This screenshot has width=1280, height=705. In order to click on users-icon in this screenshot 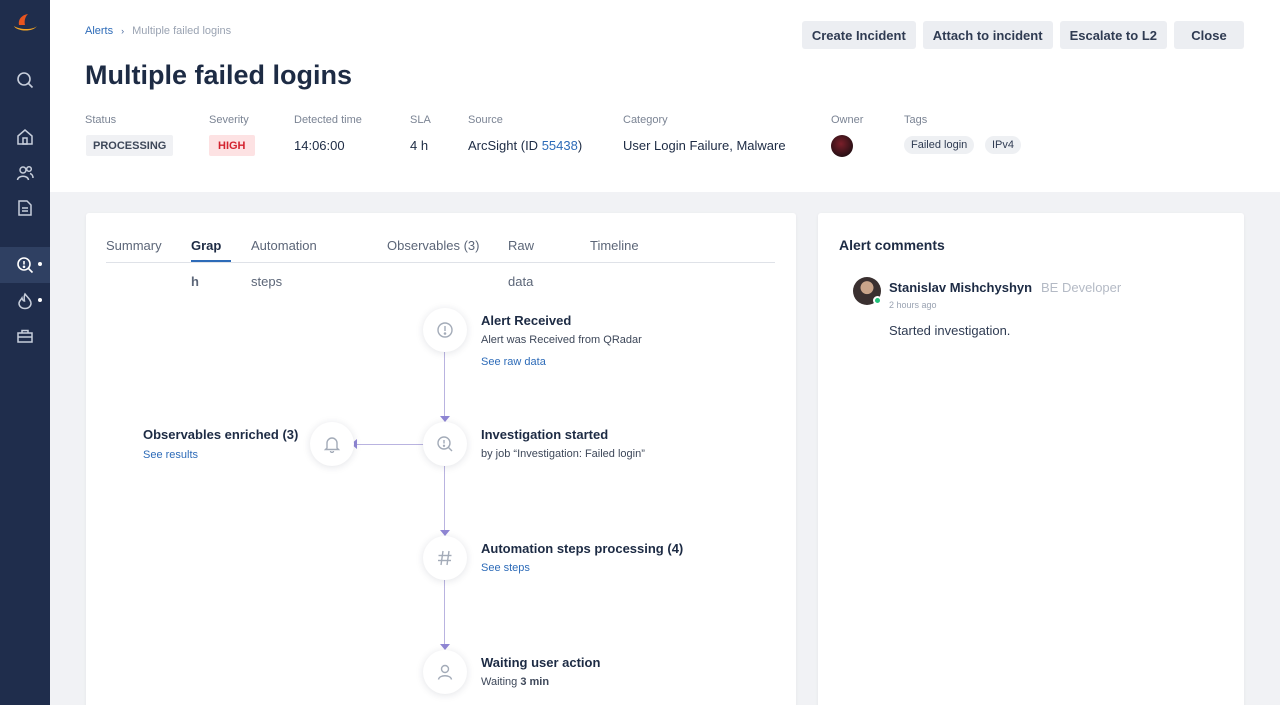, I will do `click(25, 173)`.